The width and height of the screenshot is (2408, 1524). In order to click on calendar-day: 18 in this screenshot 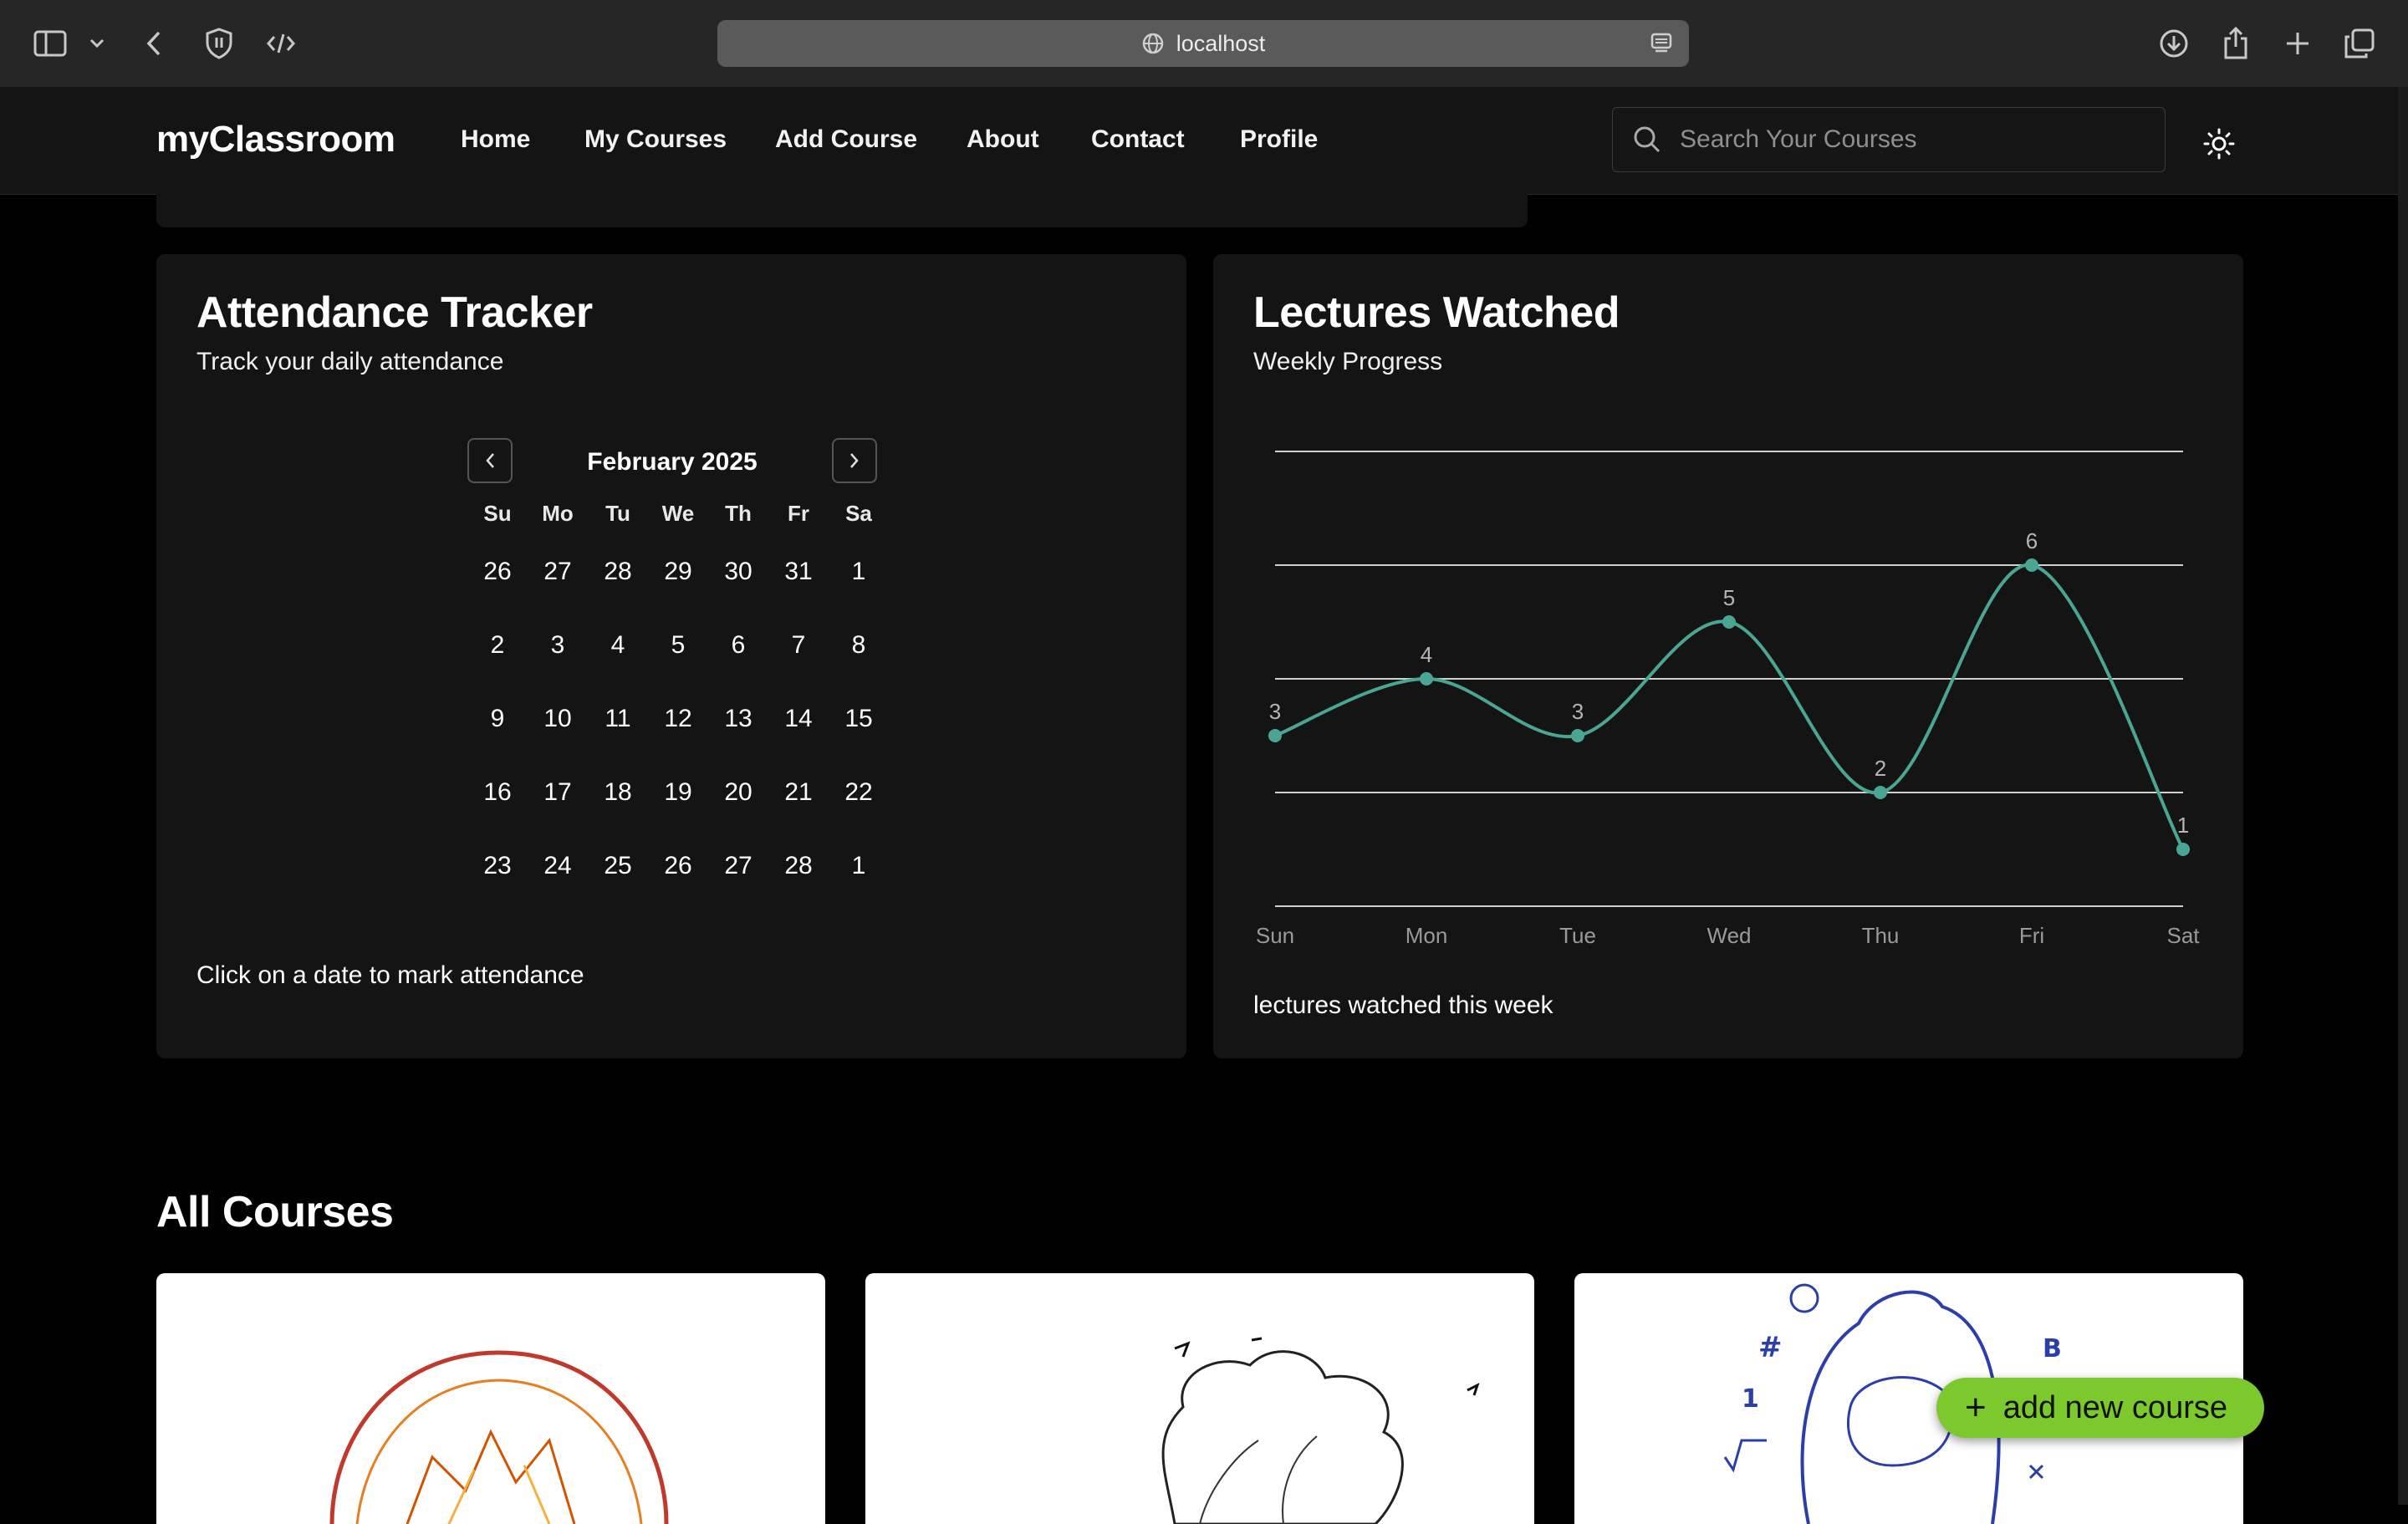, I will do `click(618, 787)`.